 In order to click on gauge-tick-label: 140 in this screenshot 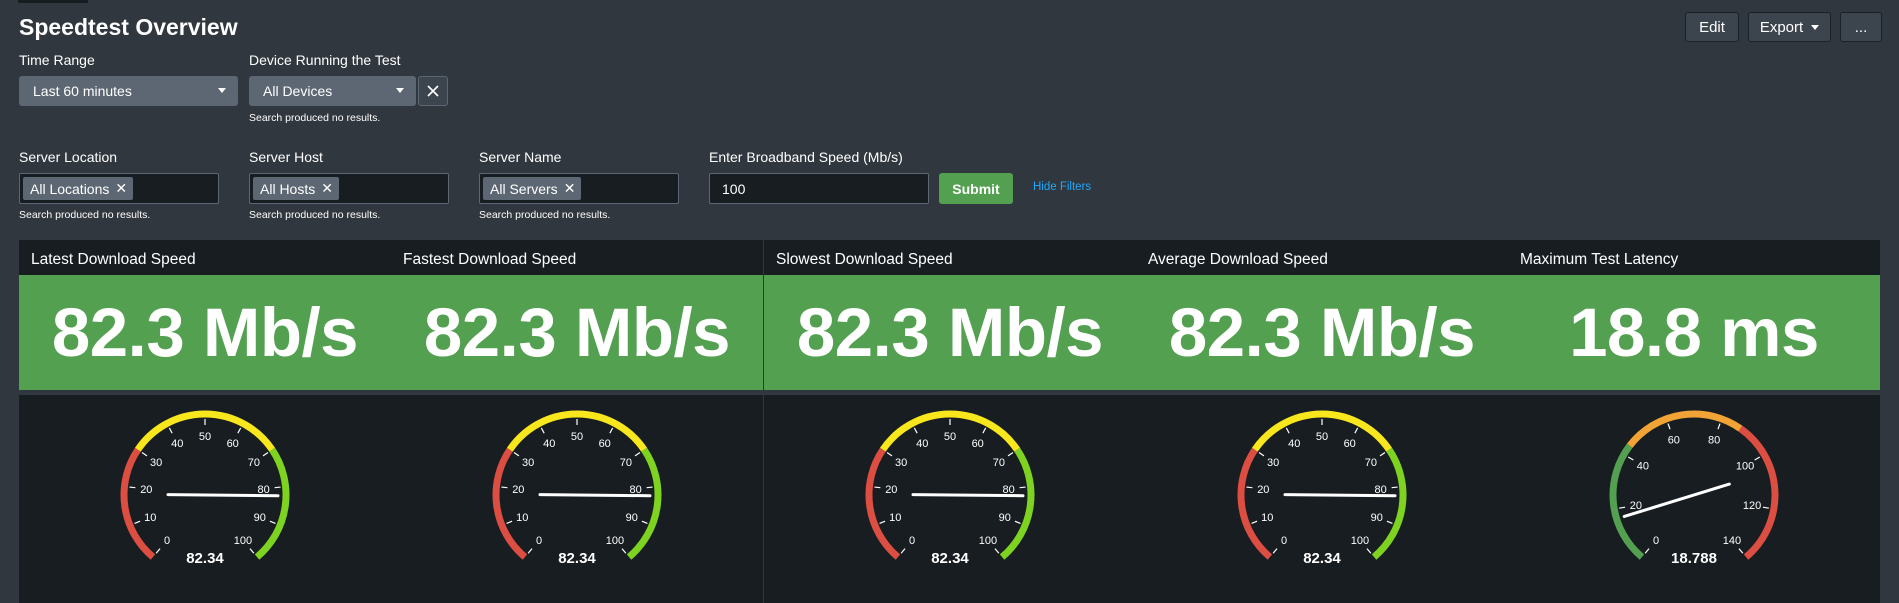, I will do `click(1732, 541)`.